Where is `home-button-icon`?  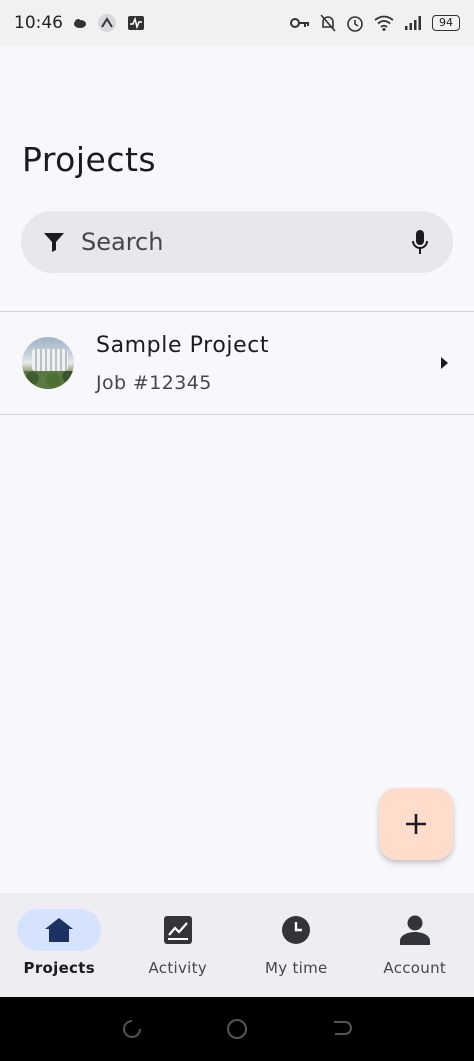
home-button-icon is located at coordinates (237, 1029).